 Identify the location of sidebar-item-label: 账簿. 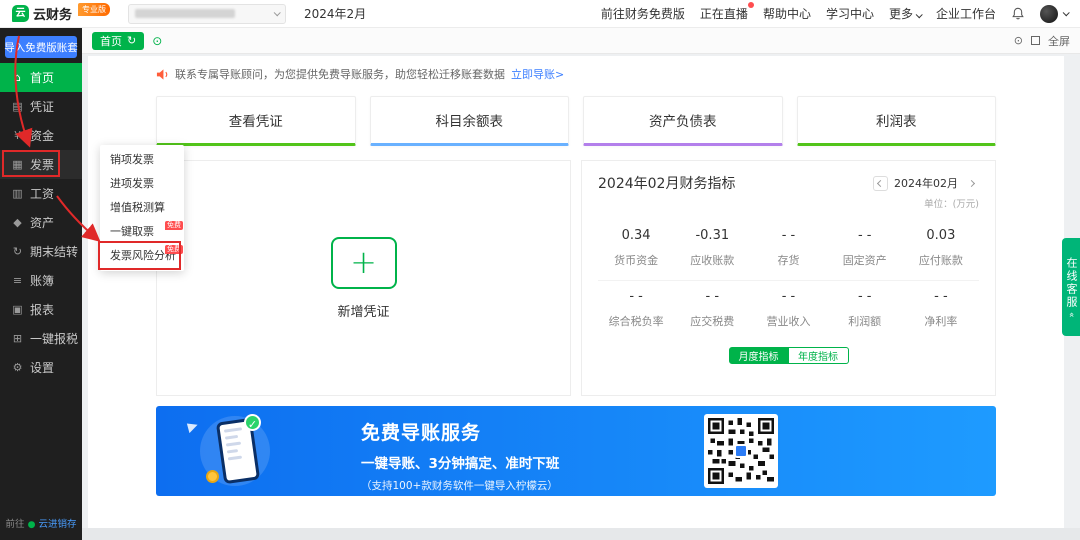
(42, 281).